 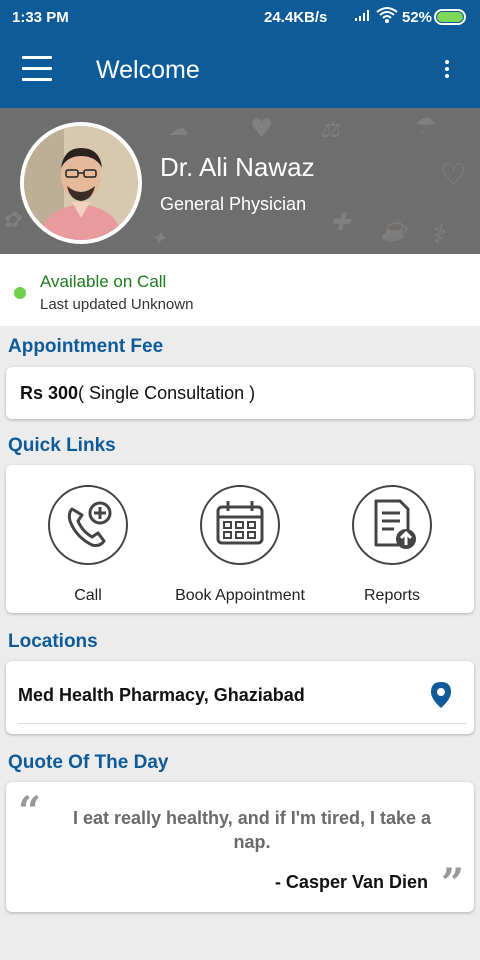 What do you see at coordinates (240, 525) in the screenshot?
I see `calendar-icon` at bounding box center [240, 525].